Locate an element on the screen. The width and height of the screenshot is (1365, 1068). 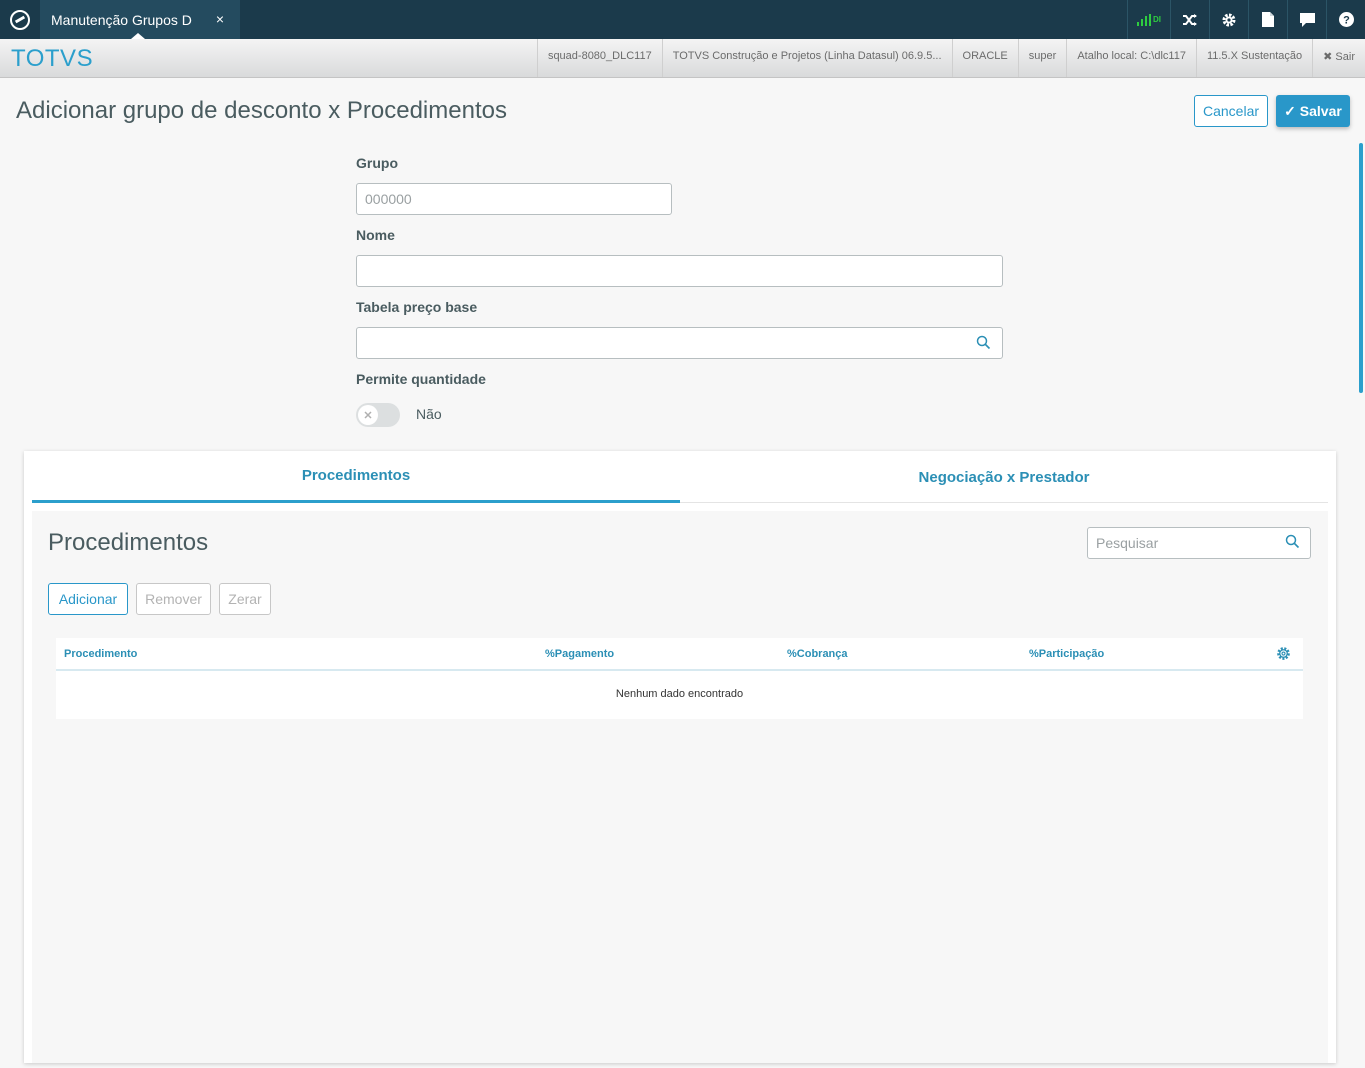
totvs-logo-icon is located at coordinates (20, 19).